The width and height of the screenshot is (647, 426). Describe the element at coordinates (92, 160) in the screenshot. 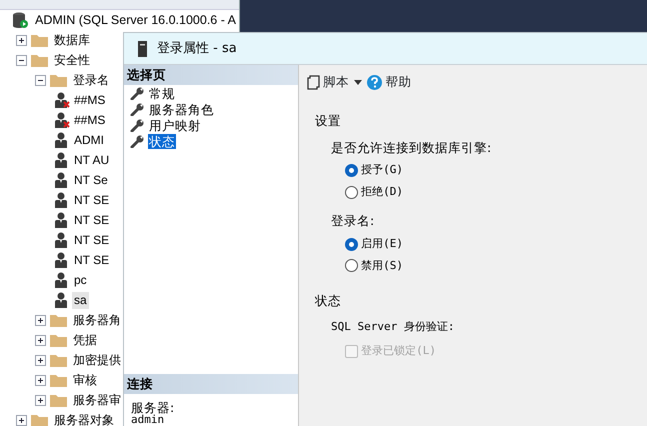

I see `tree-item: NT AU` at that location.